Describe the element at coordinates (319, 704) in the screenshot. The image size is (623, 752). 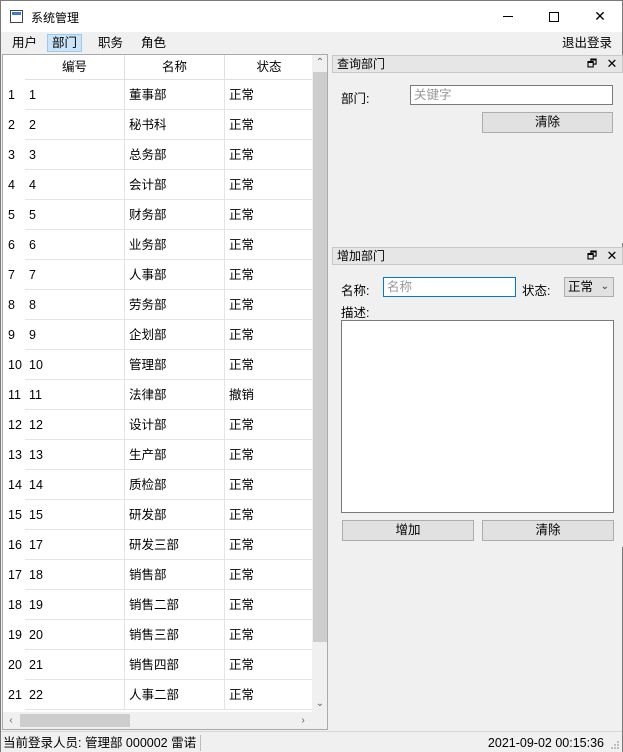
I see `scroll-down-icon: ⌄` at that location.